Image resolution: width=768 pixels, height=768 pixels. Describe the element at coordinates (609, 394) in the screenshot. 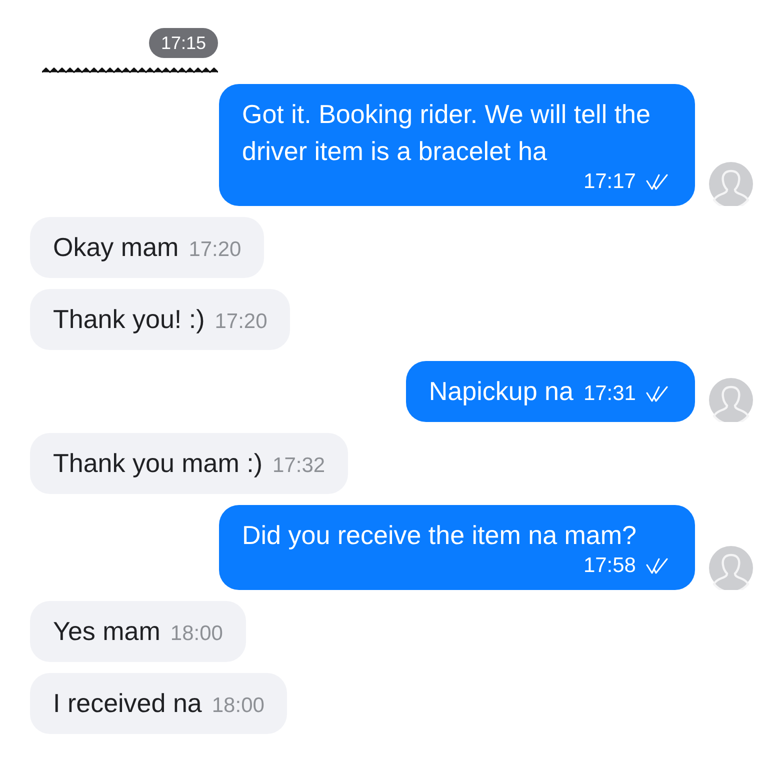

I see `message-time: 17:31` at that location.